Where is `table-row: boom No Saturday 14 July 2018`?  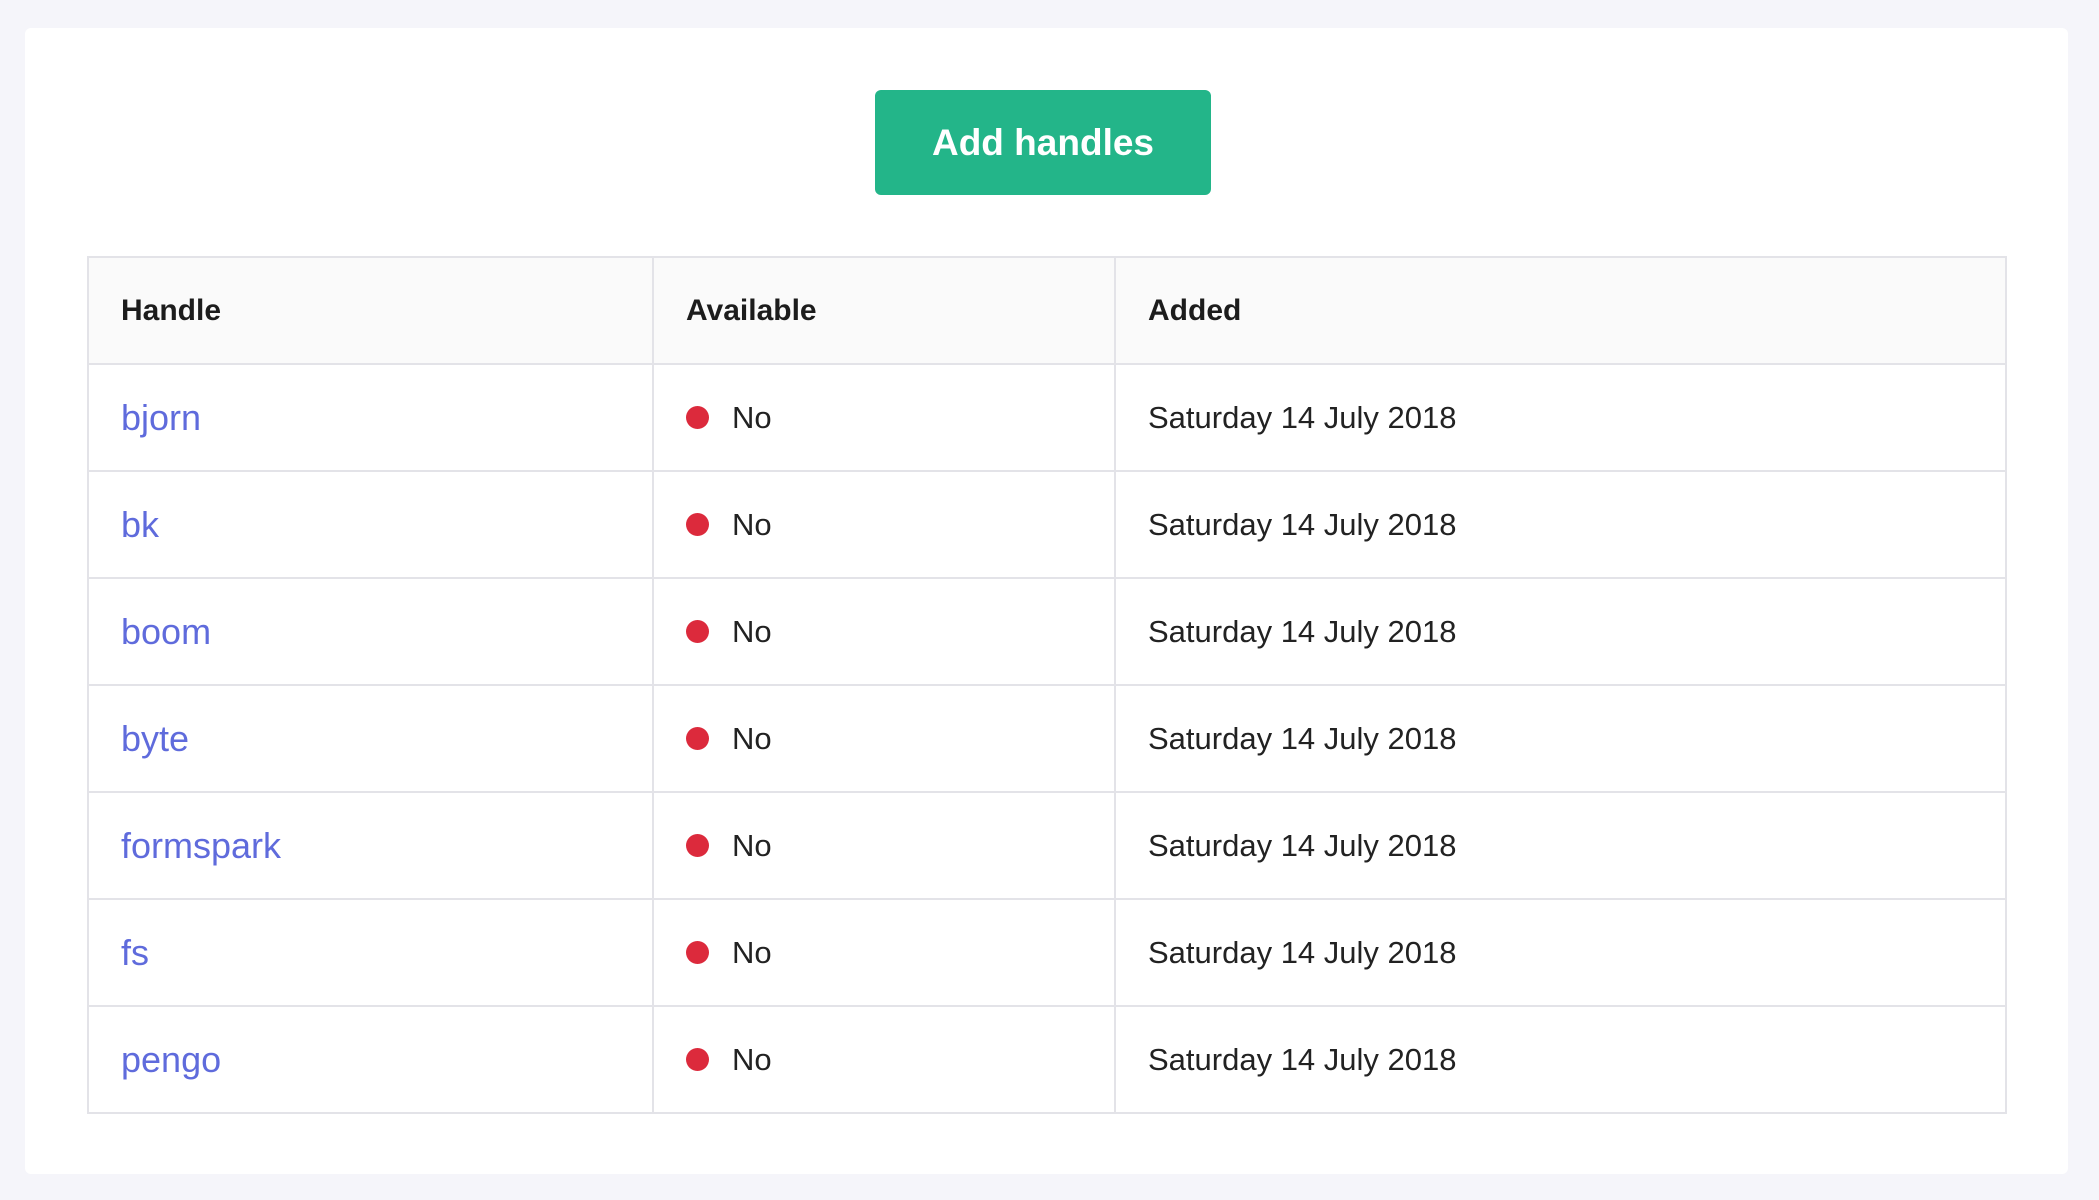 table-row: boom No Saturday 14 July 2018 is located at coordinates (1047, 631).